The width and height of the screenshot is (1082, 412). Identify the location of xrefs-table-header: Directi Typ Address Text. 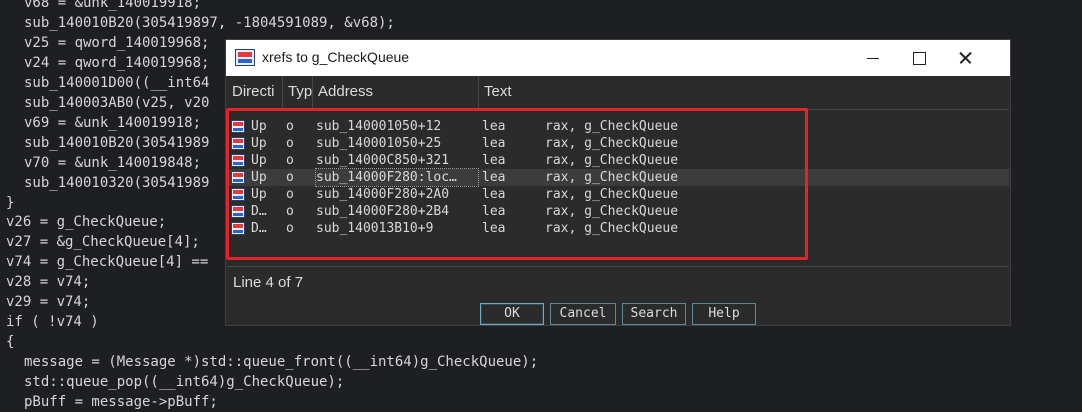
(618, 93).